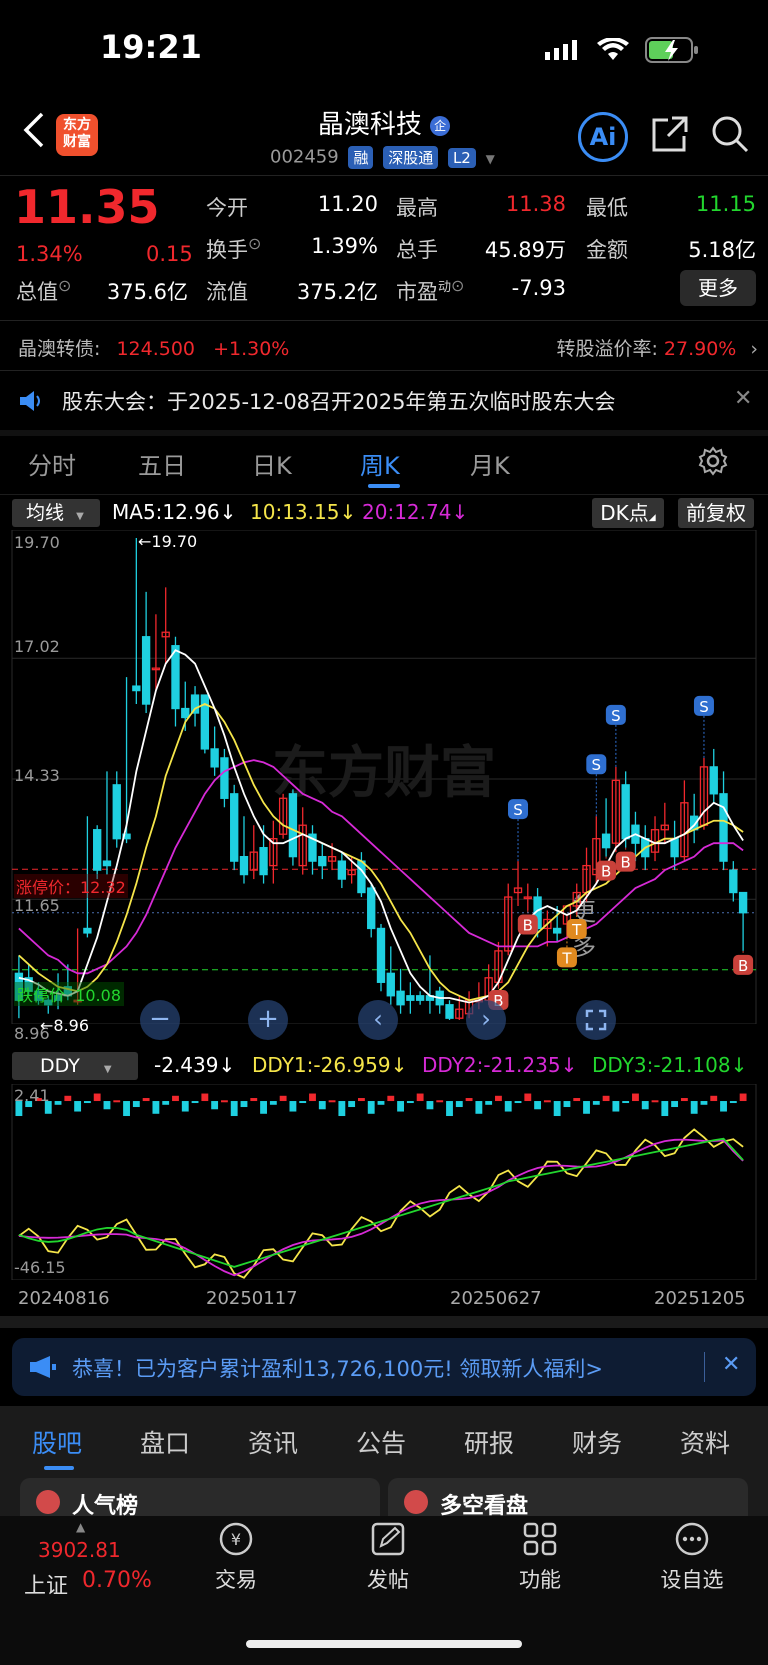  Describe the element at coordinates (380, 463) in the screenshot. I see `tab-weekly: 周K` at that location.